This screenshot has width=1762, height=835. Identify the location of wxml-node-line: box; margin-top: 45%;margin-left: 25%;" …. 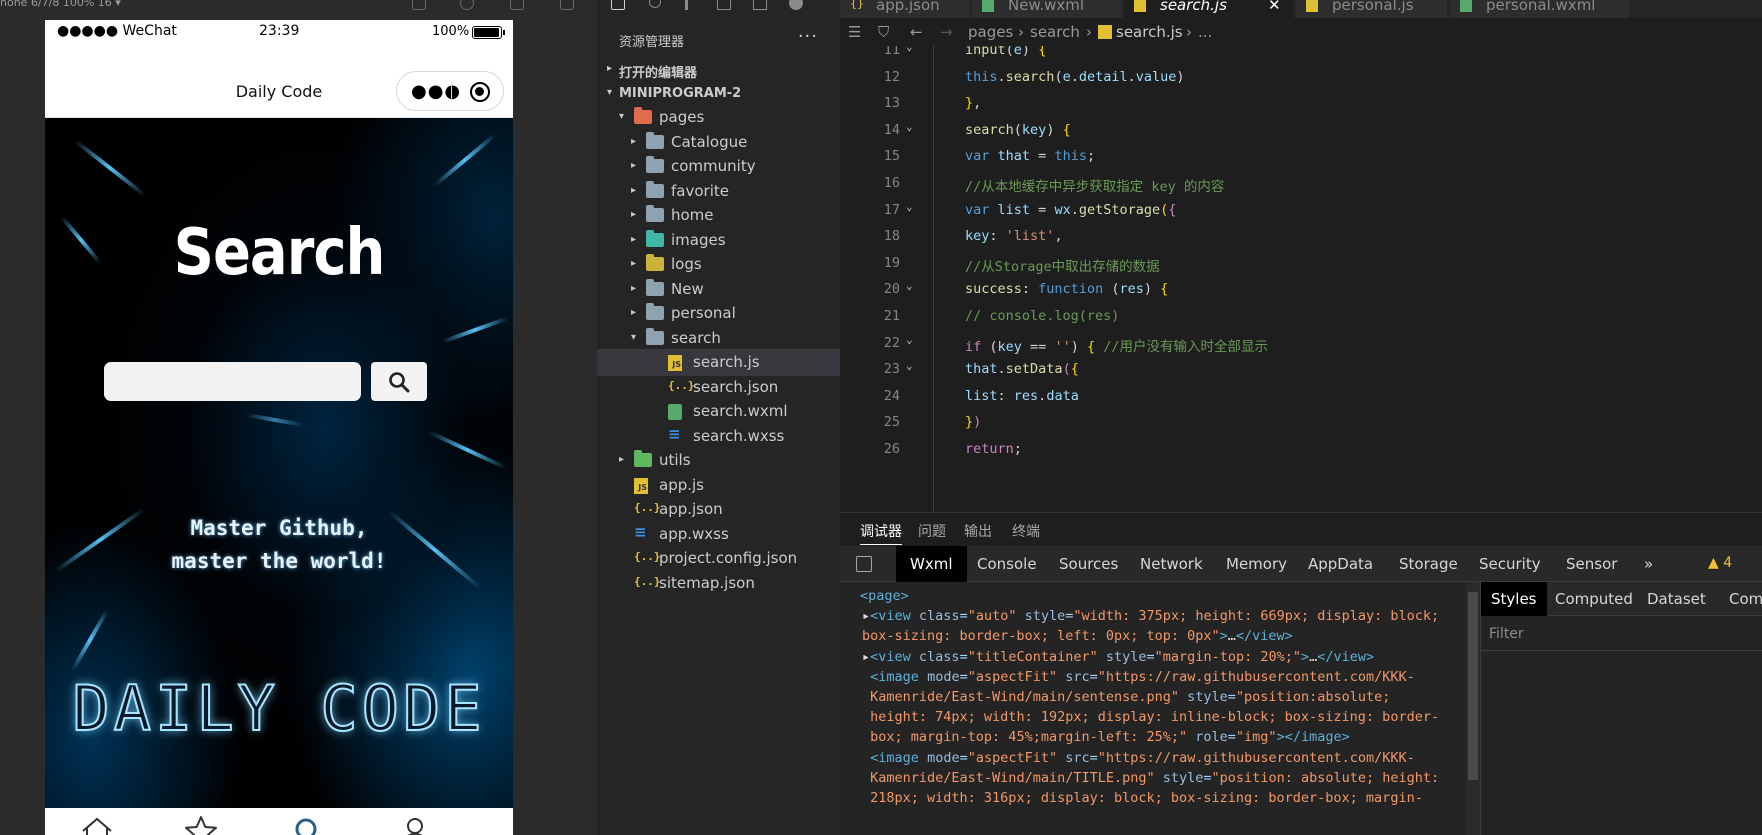
(1106, 737).